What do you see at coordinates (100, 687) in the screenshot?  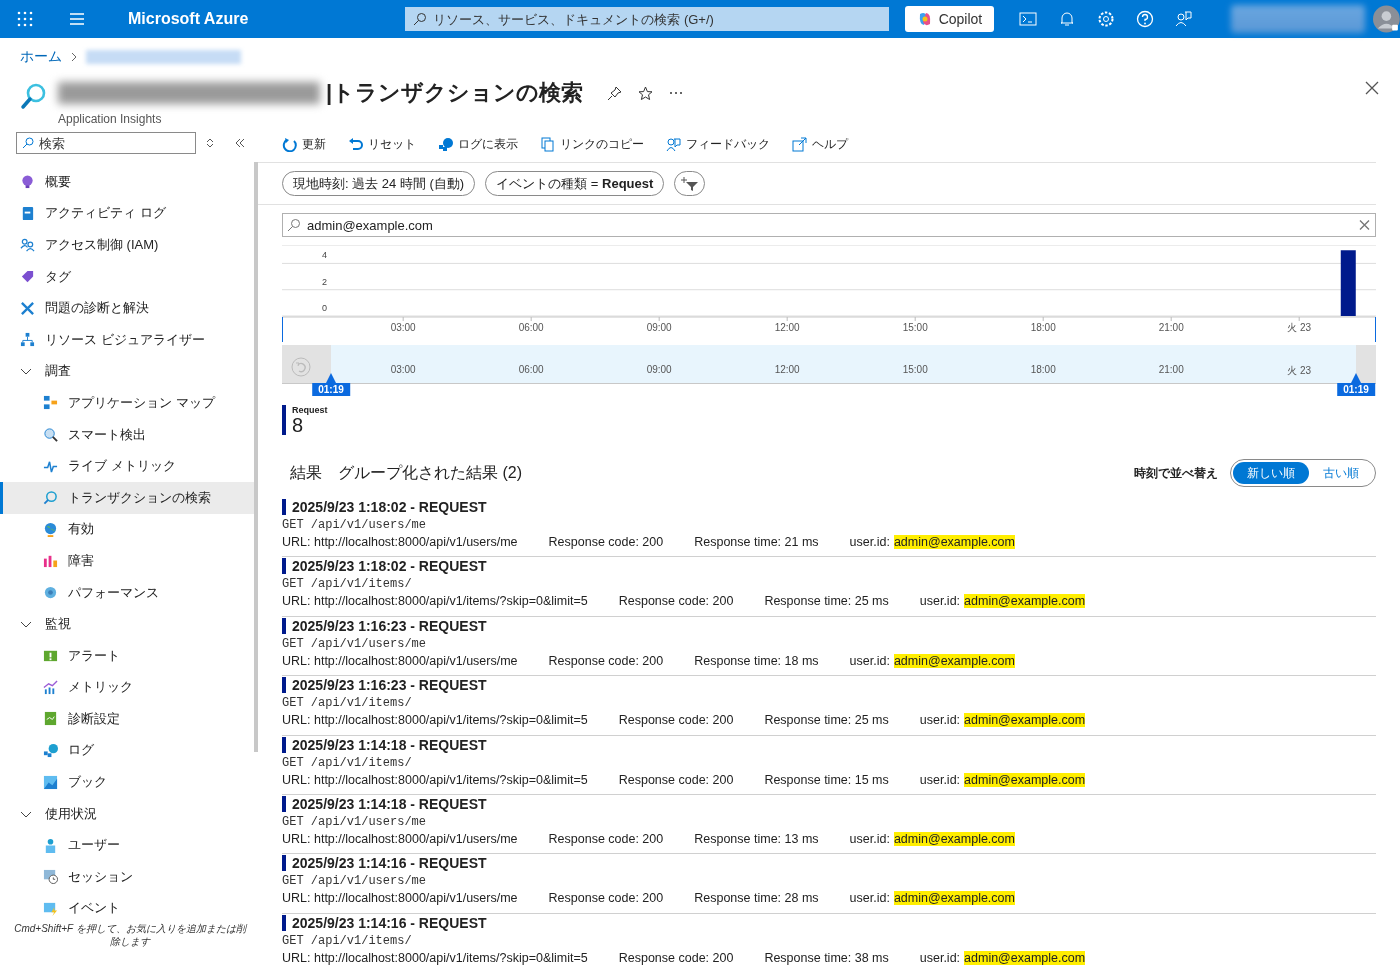 I see `menu-item-label: メトリック` at bounding box center [100, 687].